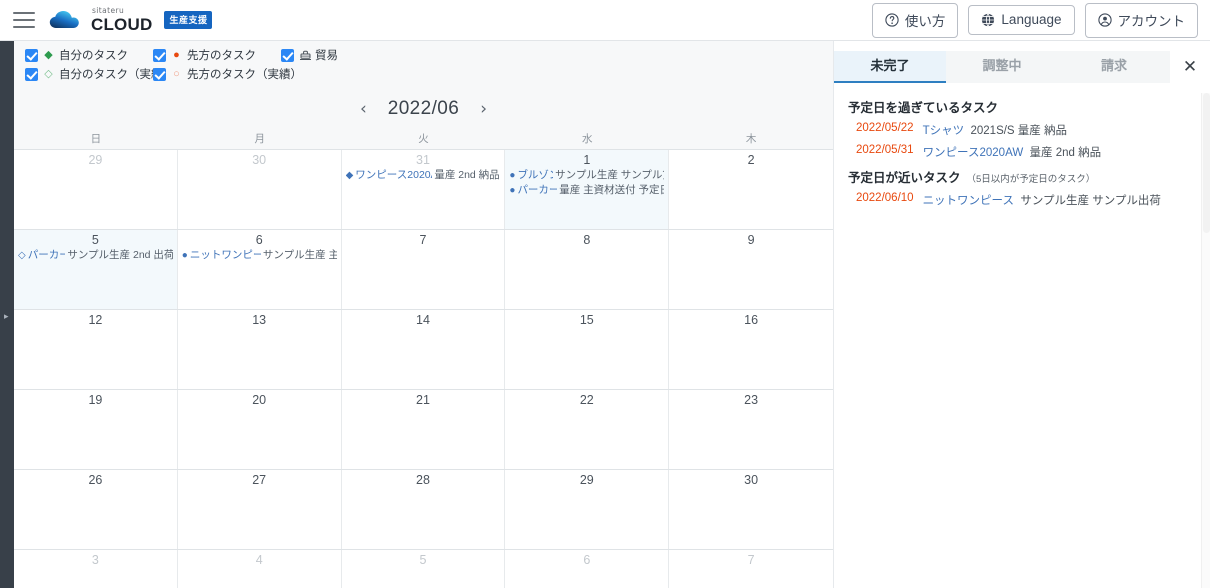 The height and width of the screenshot is (588, 1210). Describe the element at coordinates (96, 509) in the screenshot. I see `calendar-day-cell: 26` at that location.